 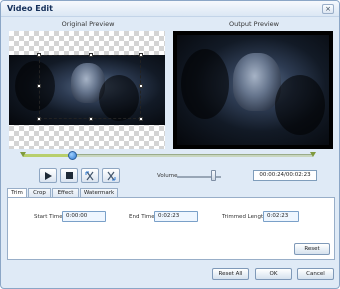 What do you see at coordinates (273, 274) in the screenshot?
I see `ok-button: OK` at bounding box center [273, 274].